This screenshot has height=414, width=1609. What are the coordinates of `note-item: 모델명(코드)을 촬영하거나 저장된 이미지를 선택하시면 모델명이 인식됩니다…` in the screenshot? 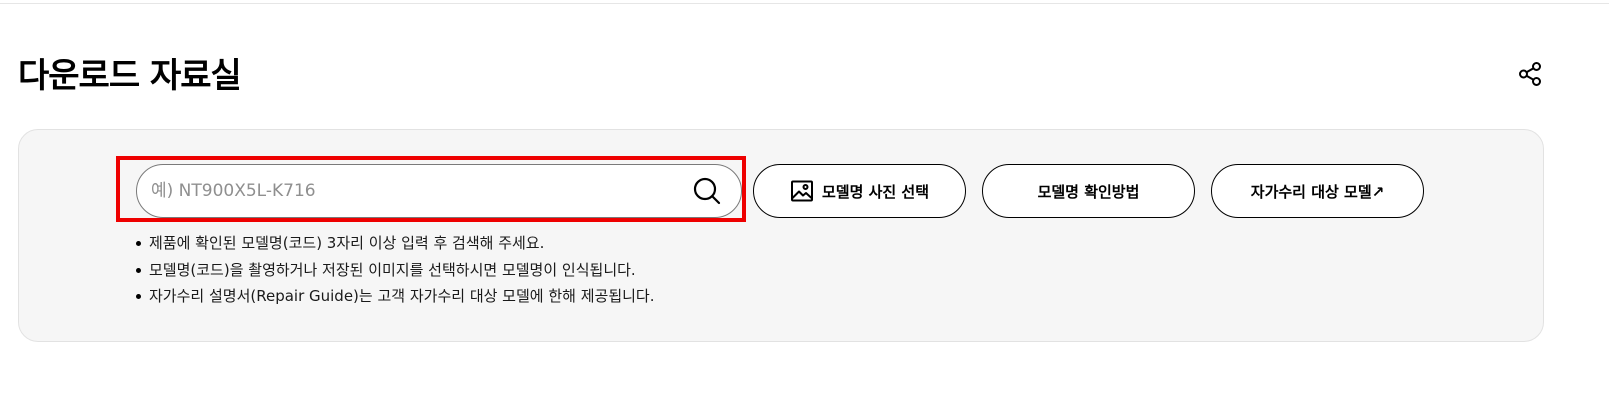 It's located at (394, 270).